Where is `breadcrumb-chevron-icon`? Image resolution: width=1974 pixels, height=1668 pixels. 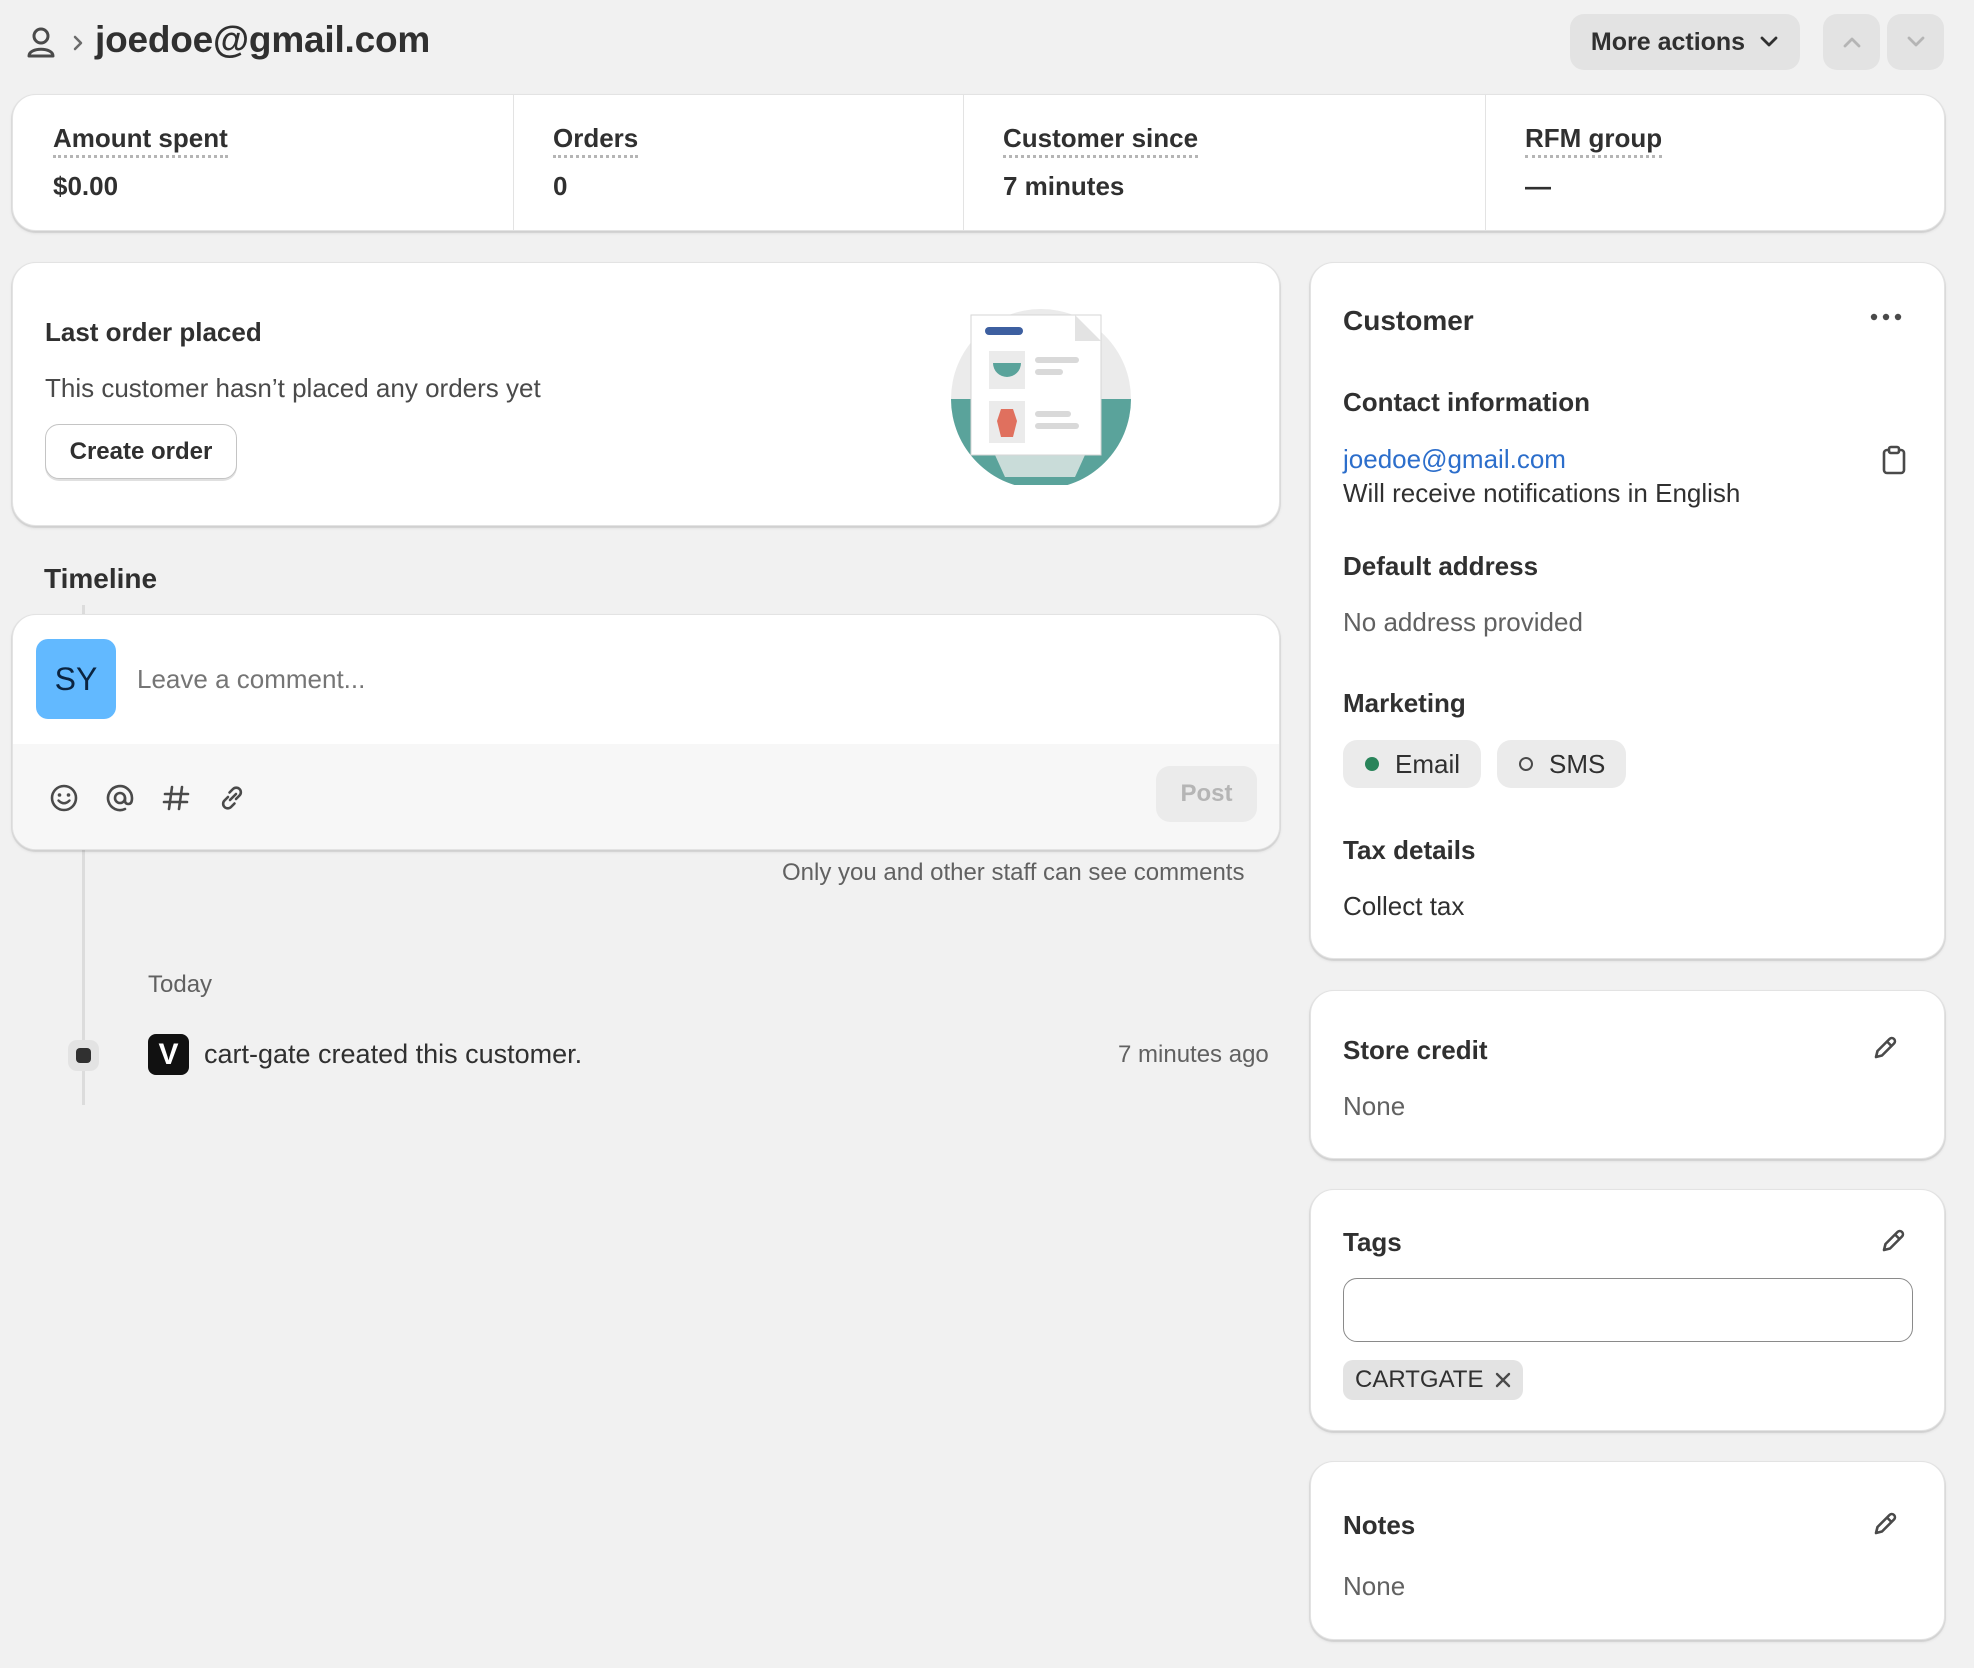 breadcrumb-chevron-icon is located at coordinates (78, 43).